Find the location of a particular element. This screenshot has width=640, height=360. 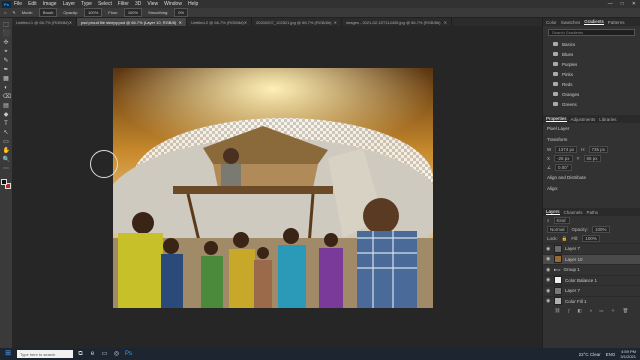

type-tool-icon: T is located at coordinates (6, 124).